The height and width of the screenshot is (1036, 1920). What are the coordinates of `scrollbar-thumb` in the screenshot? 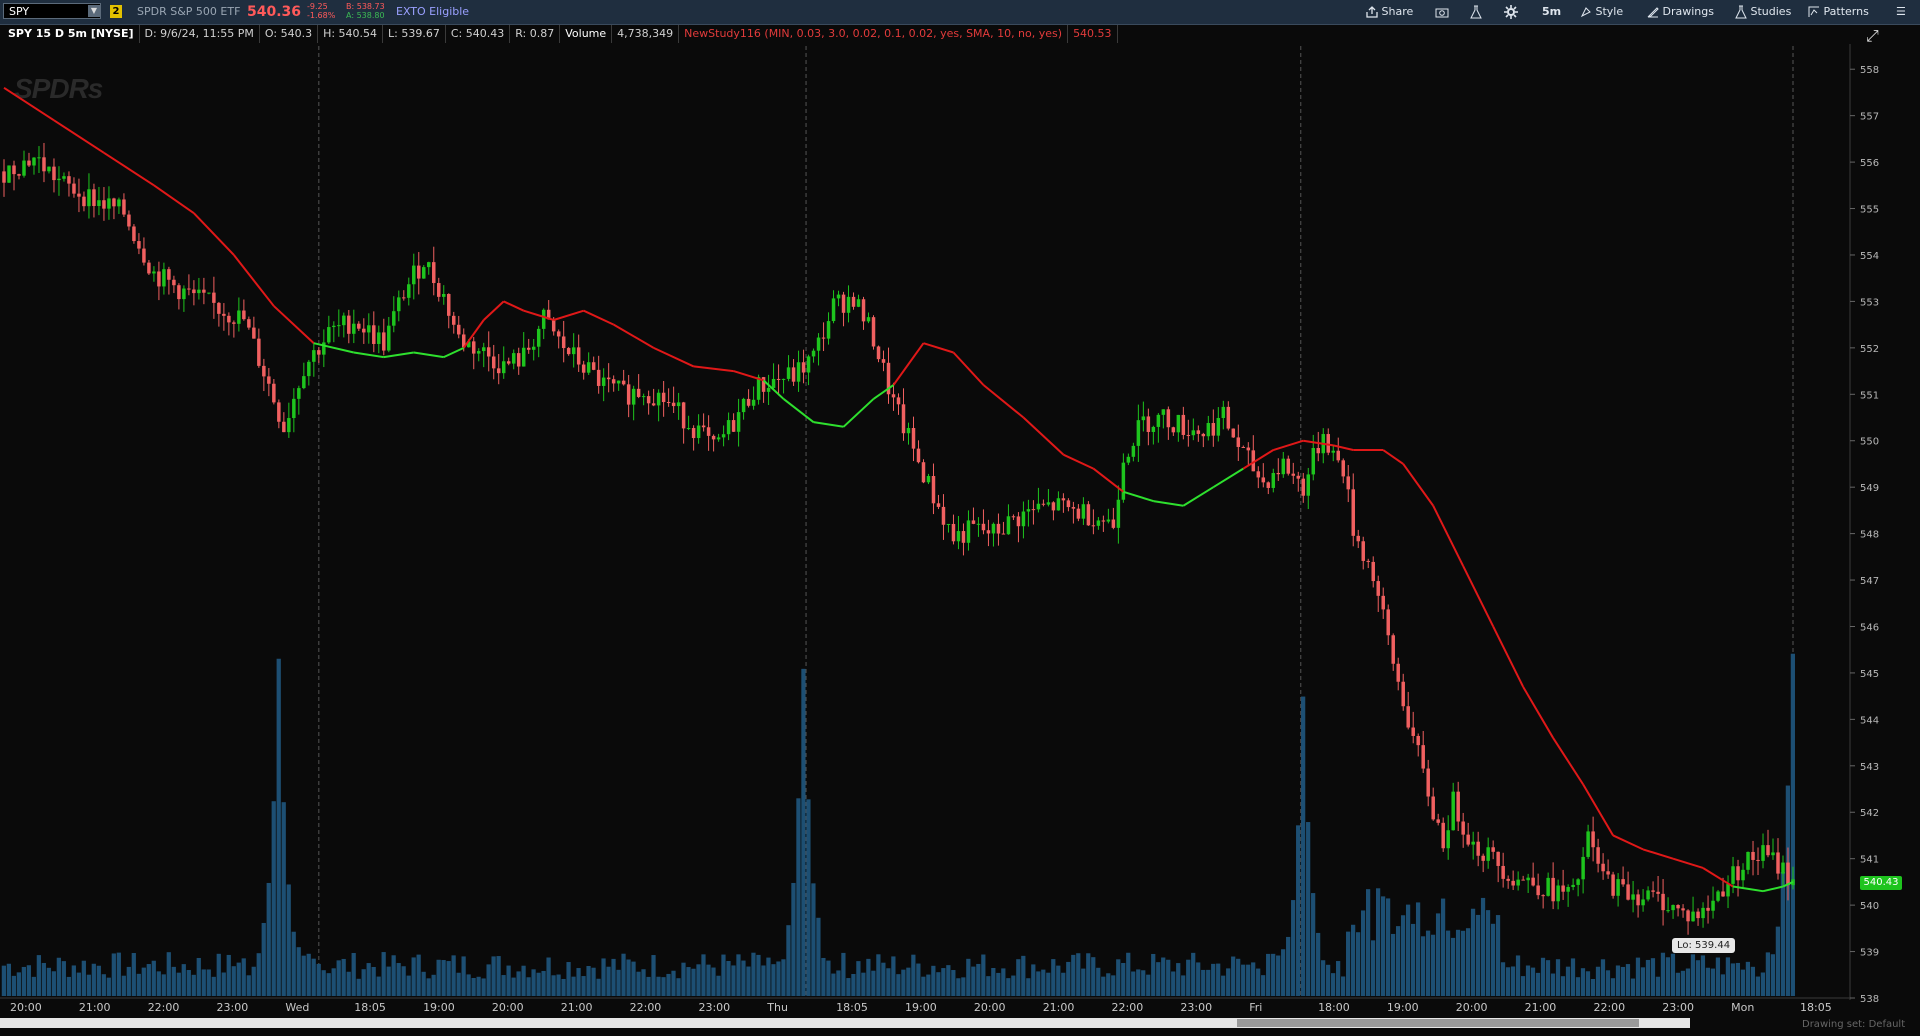 It's located at (1438, 1023).